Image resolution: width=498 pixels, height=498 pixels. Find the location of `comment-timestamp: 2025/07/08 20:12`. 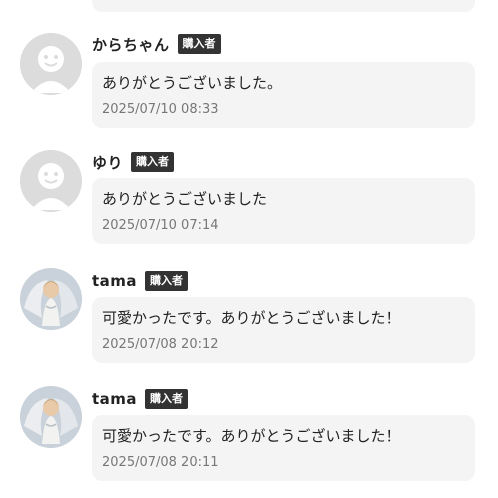

comment-timestamp: 2025/07/08 20:12 is located at coordinates (160, 344).